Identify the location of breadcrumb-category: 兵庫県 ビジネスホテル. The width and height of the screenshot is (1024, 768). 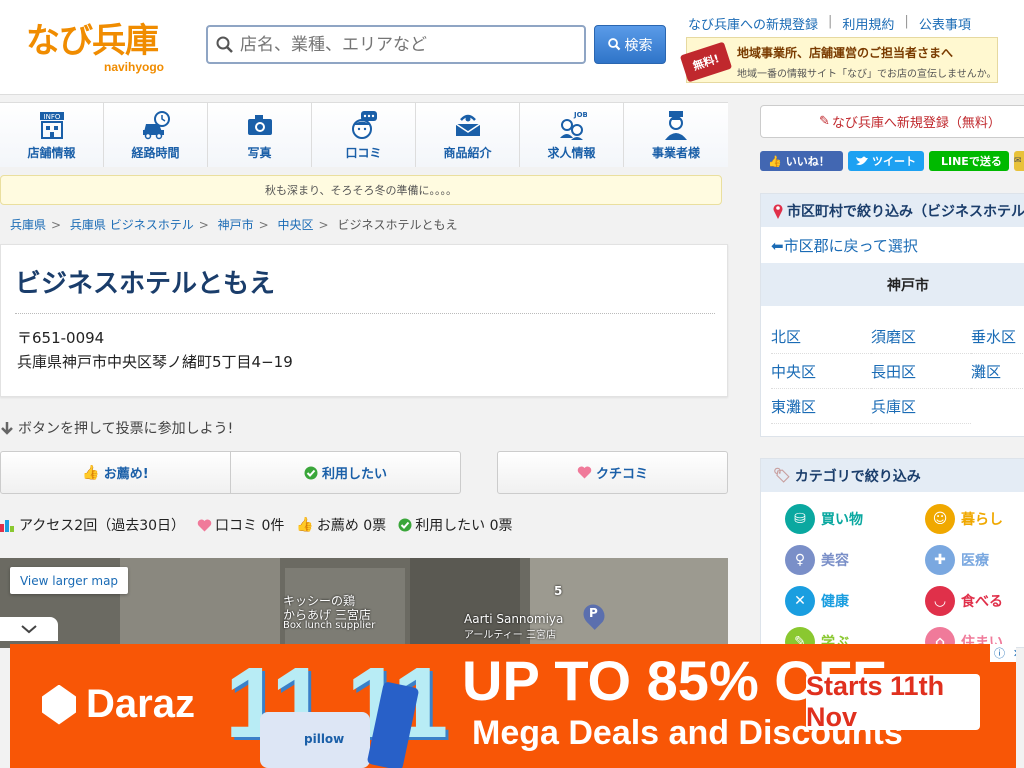
(132, 225).